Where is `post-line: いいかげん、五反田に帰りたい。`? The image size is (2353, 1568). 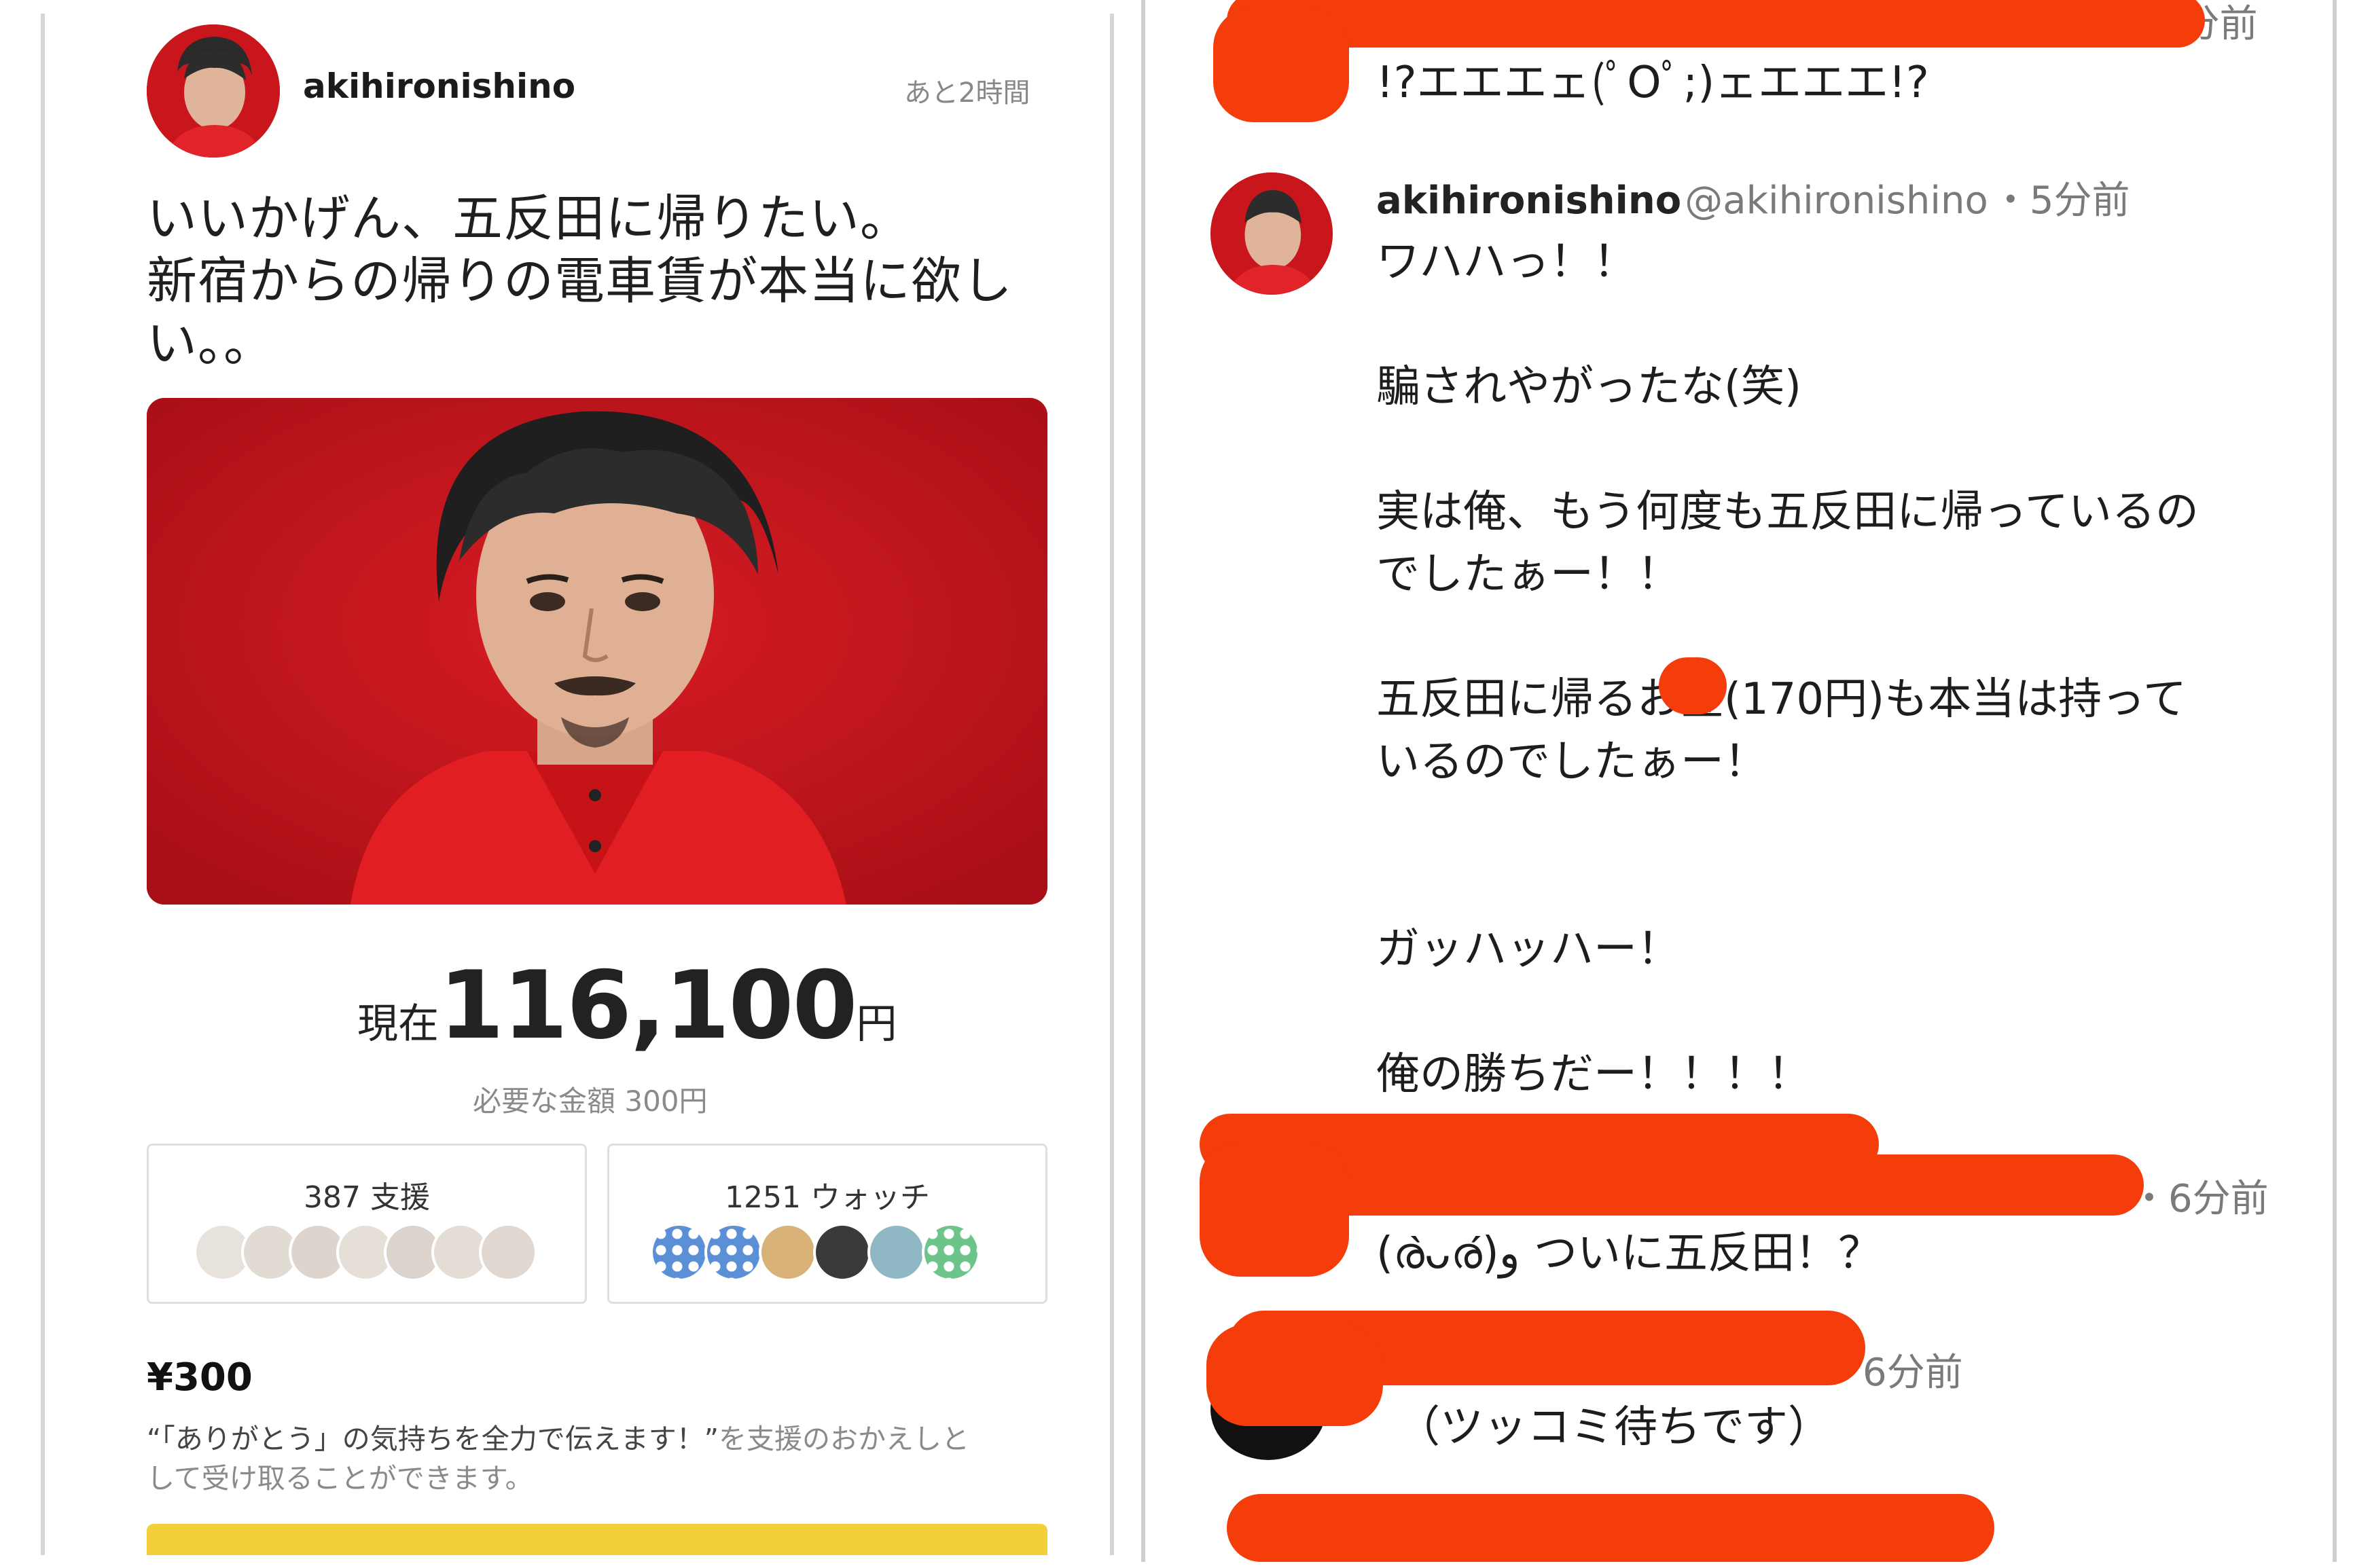 post-line: いいかげん、五反田に帰りたい。 is located at coordinates (529, 219).